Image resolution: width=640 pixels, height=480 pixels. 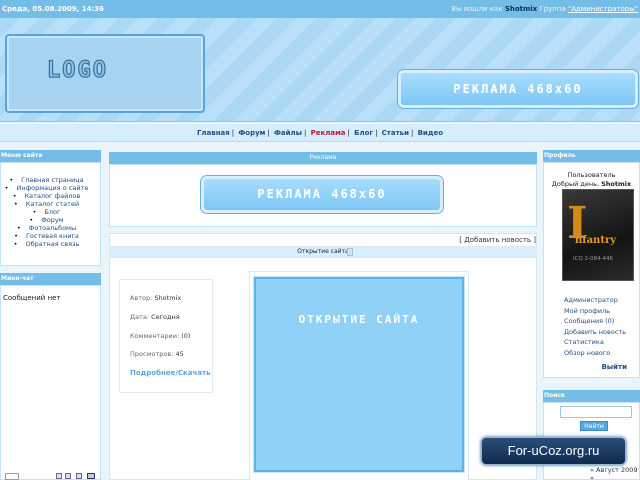 What do you see at coordinates (596, 412) in the screenshot?
I see `search-input` at bounding box center [596, 412].